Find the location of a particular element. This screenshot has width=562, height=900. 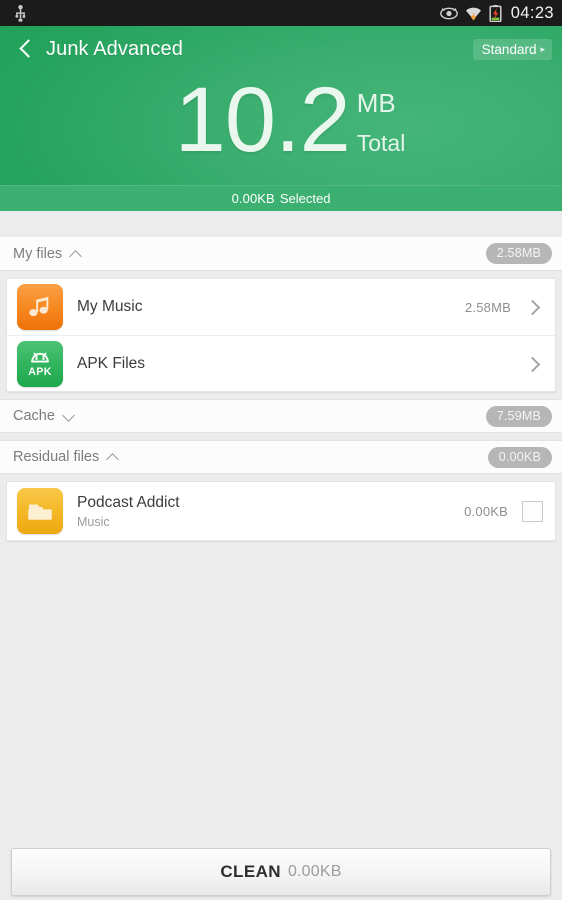

status-bar: 04:23 is located at coordinates (281, 13).